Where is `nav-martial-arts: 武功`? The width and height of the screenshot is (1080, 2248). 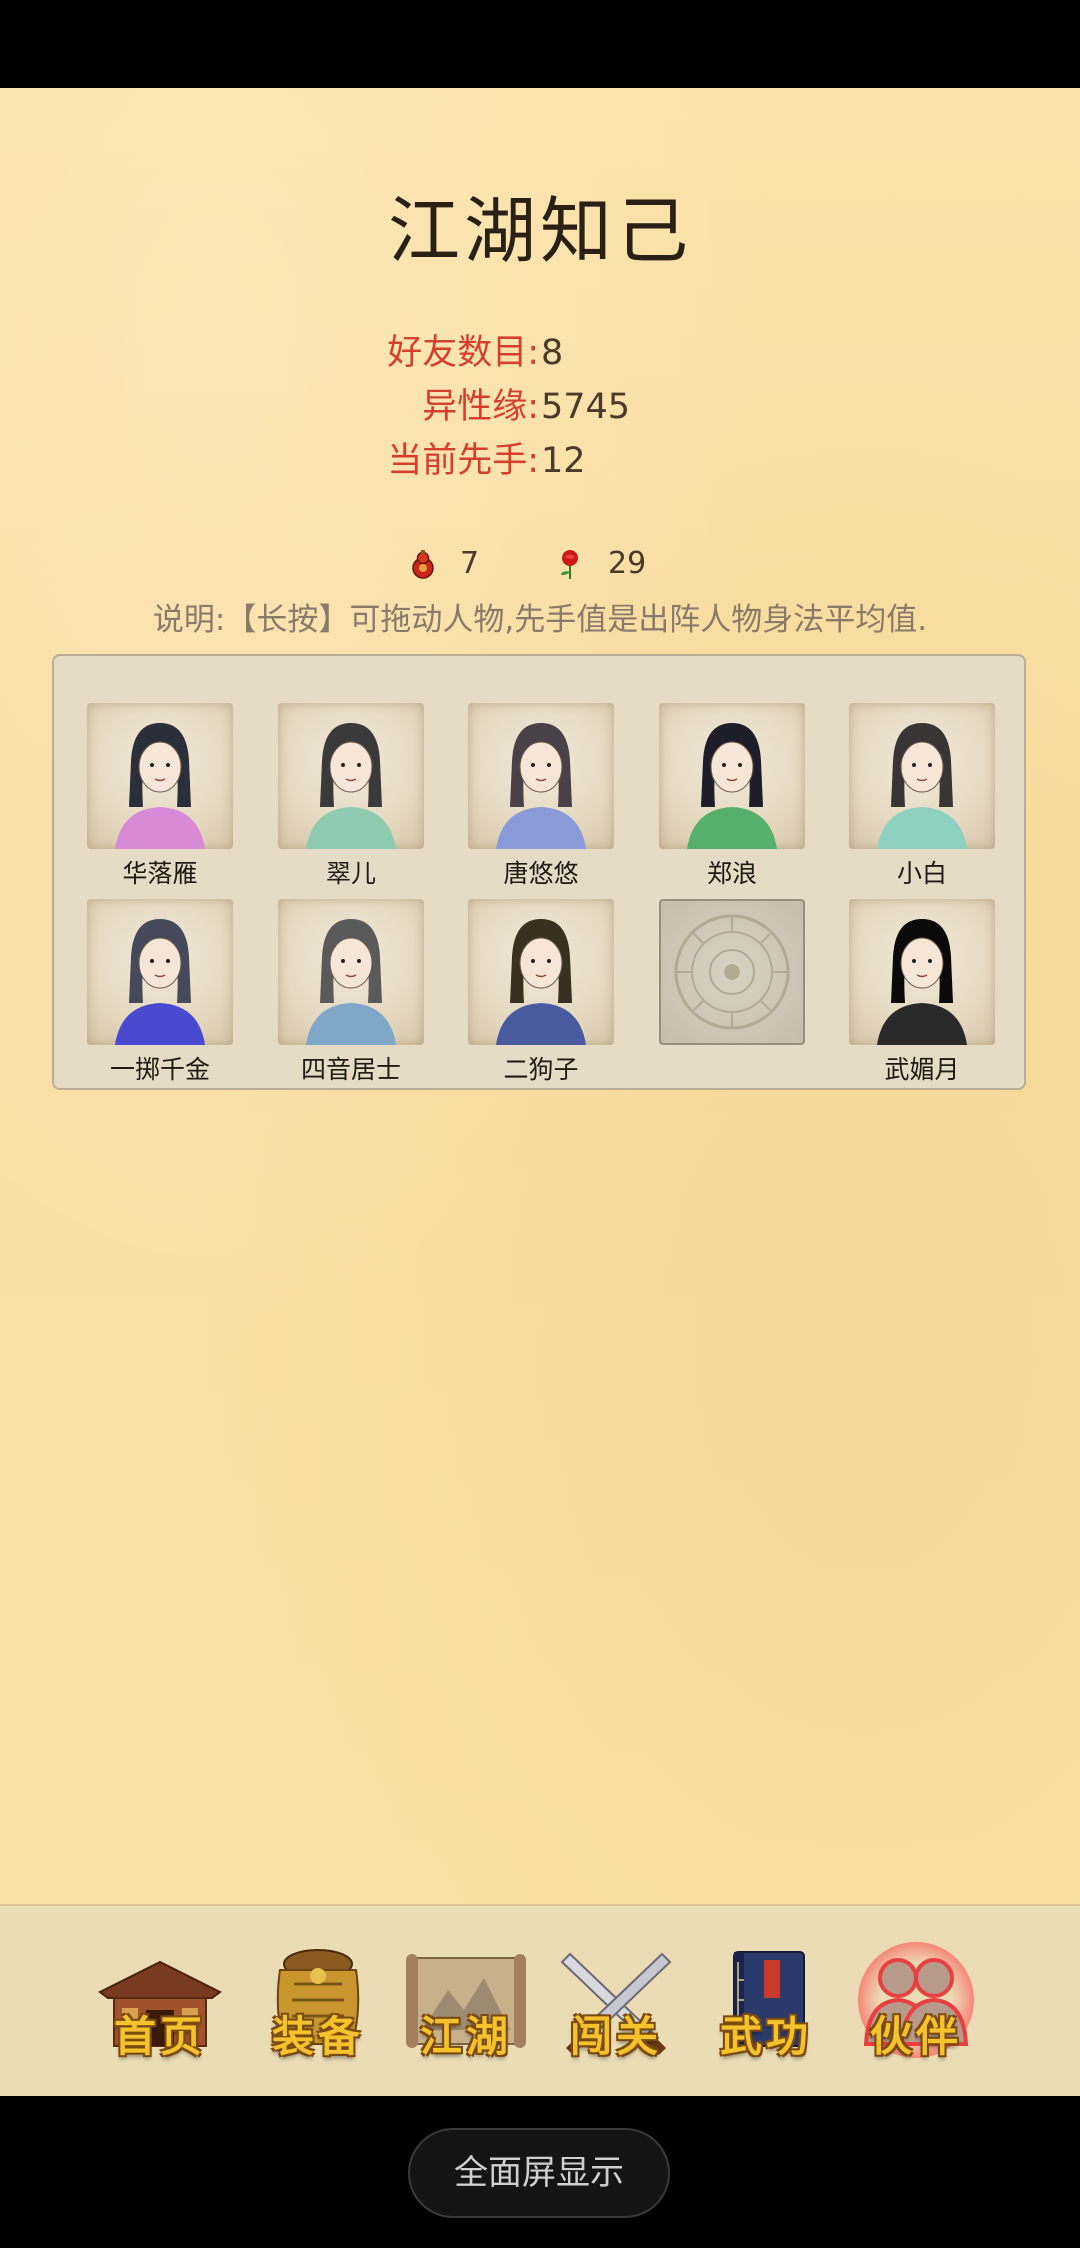
nav-martial-arts: 武功 is located at coordinates (766, 2004).